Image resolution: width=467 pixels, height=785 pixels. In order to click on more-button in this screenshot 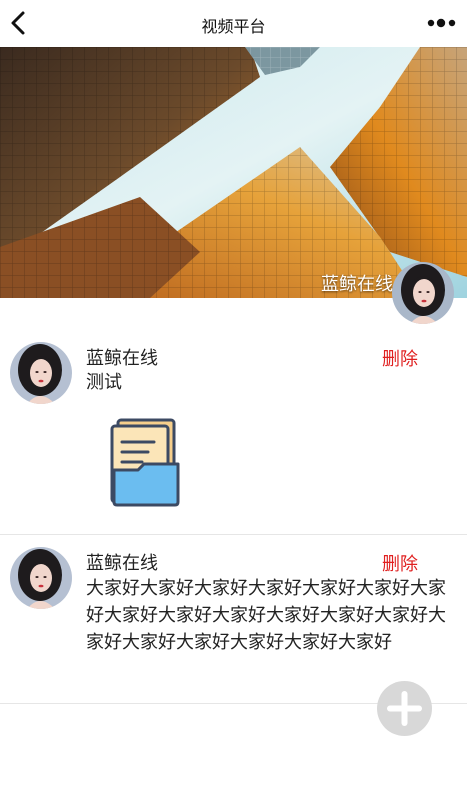, I will do `click(442, 23)`.